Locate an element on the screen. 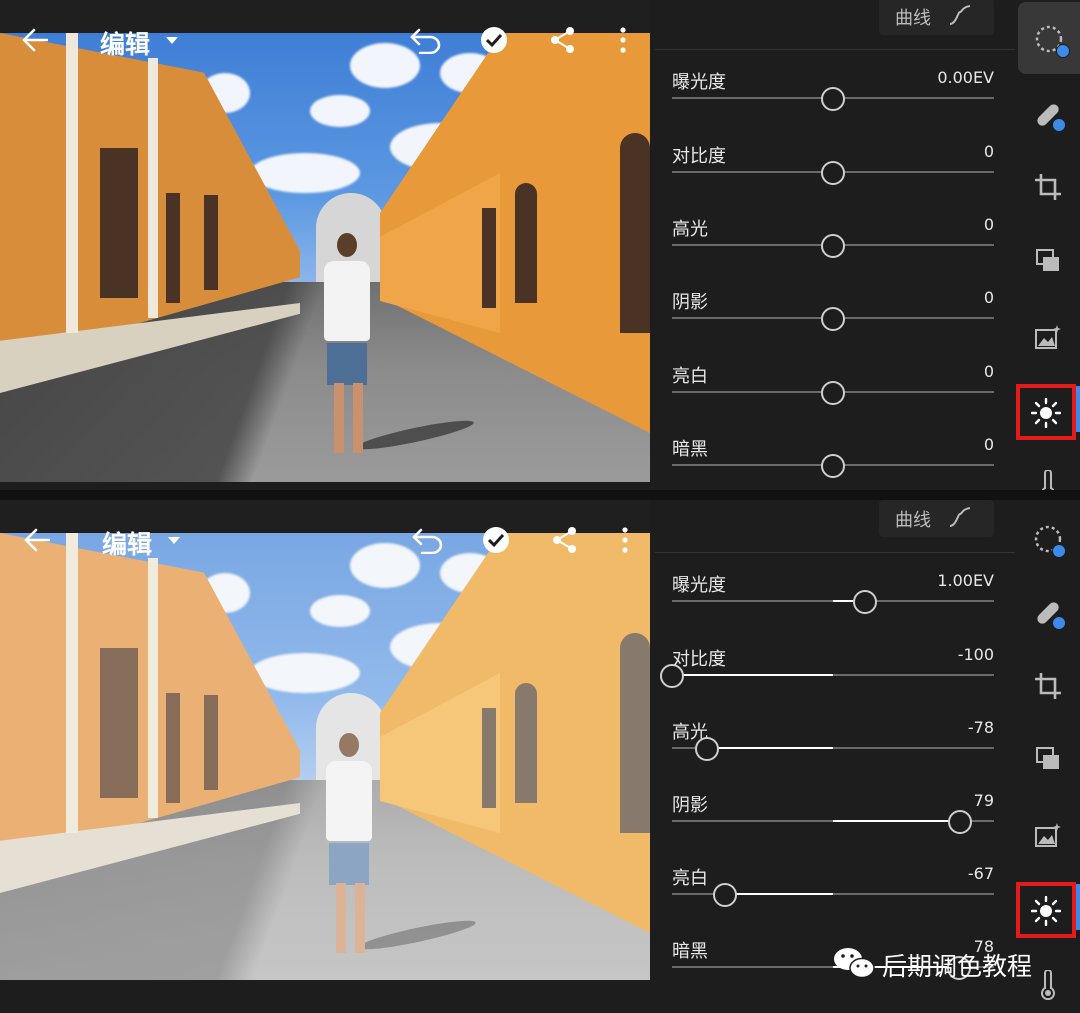 The image size is (1080, 1013). crop-icon is located at coordinates (1048, 686).